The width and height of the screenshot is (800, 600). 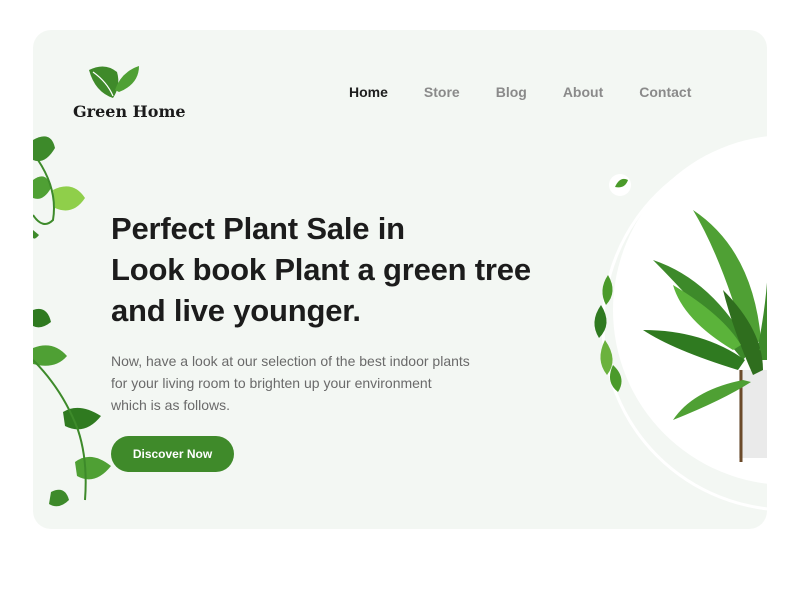 I want to click on description-line: which is as follows., so click(x=171, y=405).